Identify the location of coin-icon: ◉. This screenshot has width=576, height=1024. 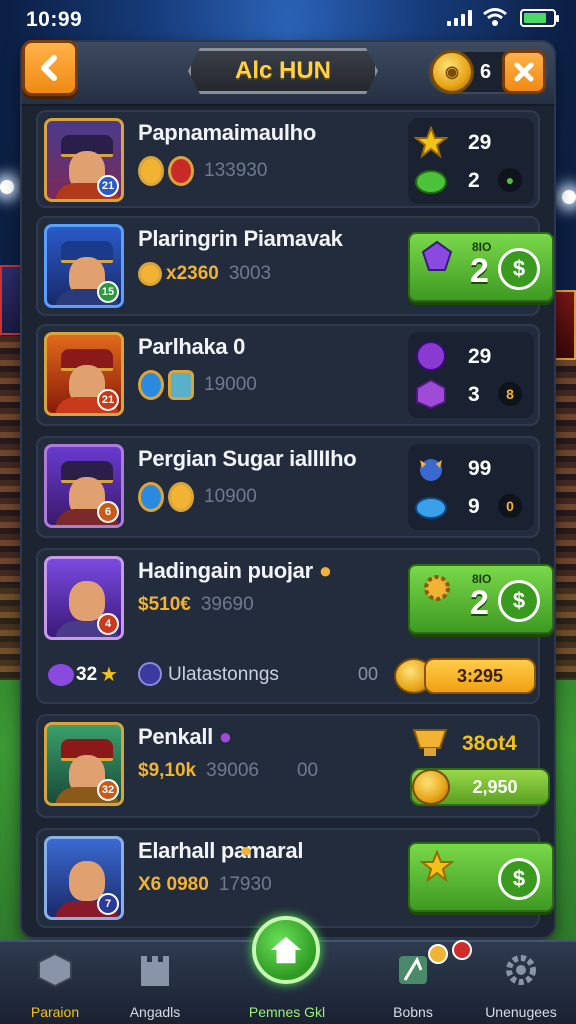
(452, 72).